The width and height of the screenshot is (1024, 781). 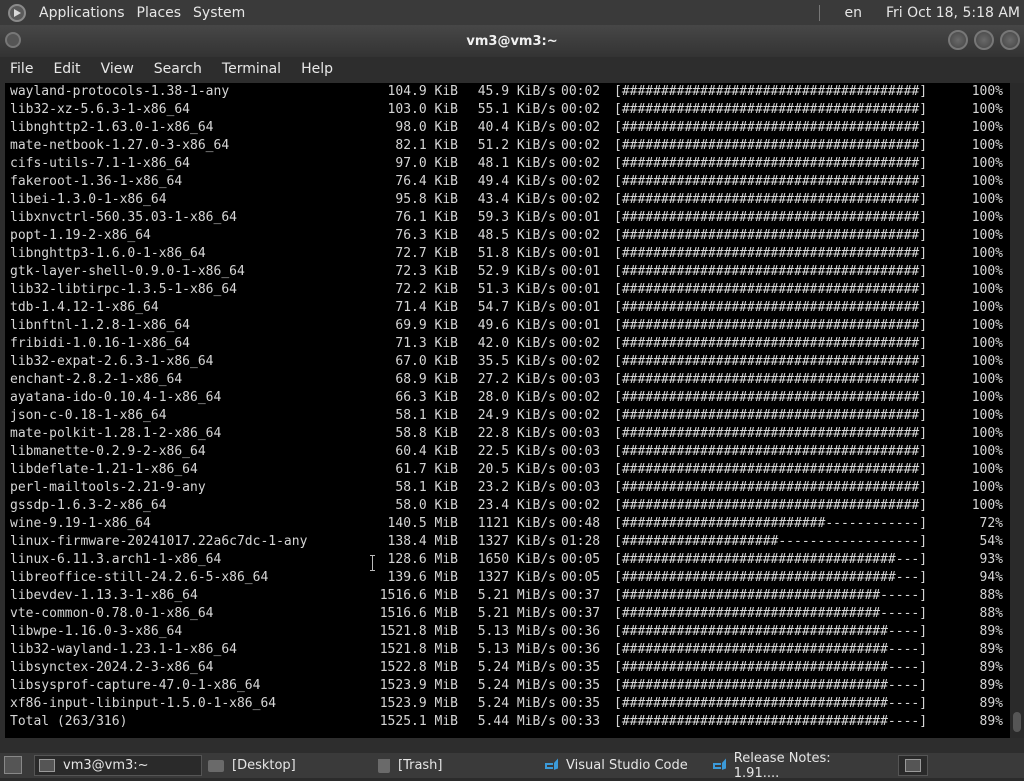 I want to click on download-speed: 24.9 KiB/s, so click(x=516, y=415).